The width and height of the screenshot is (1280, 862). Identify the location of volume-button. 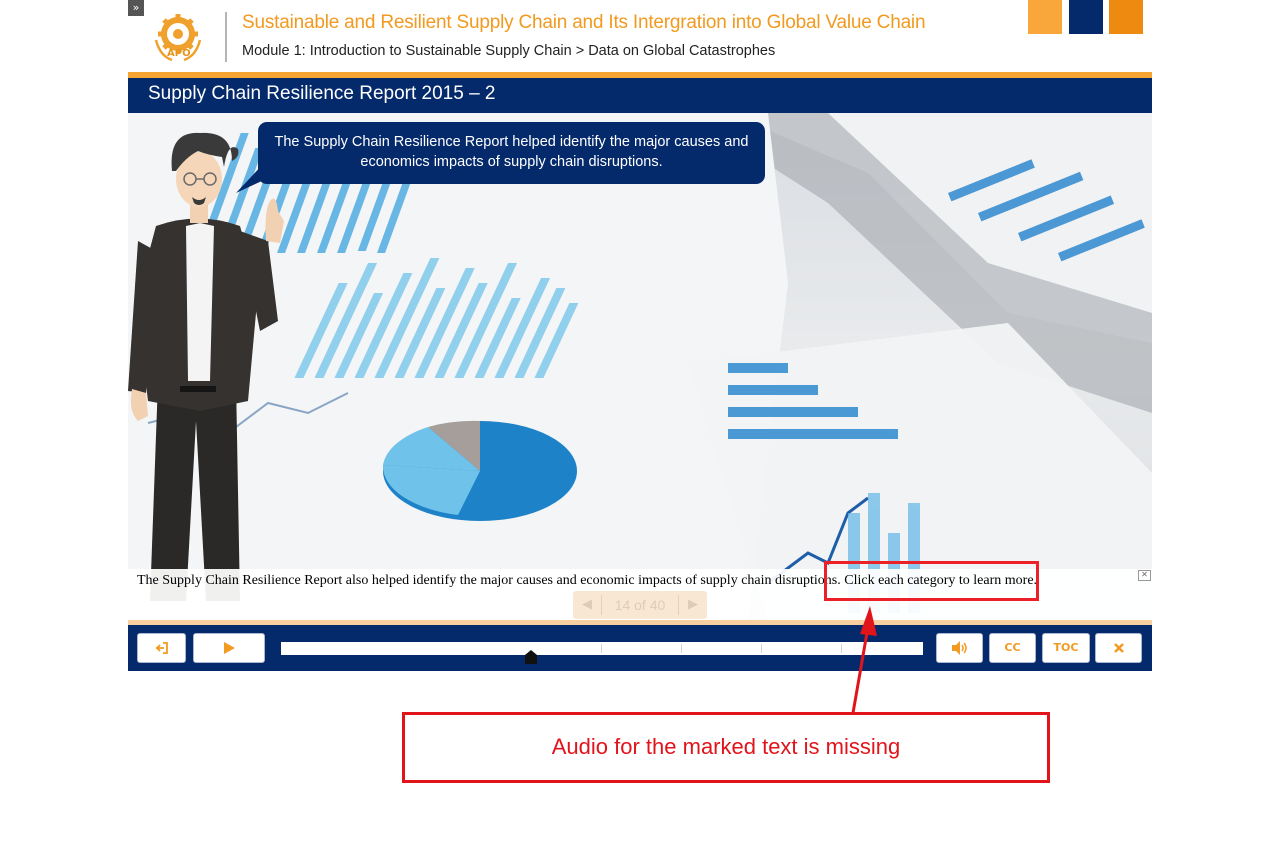
(959, 648).